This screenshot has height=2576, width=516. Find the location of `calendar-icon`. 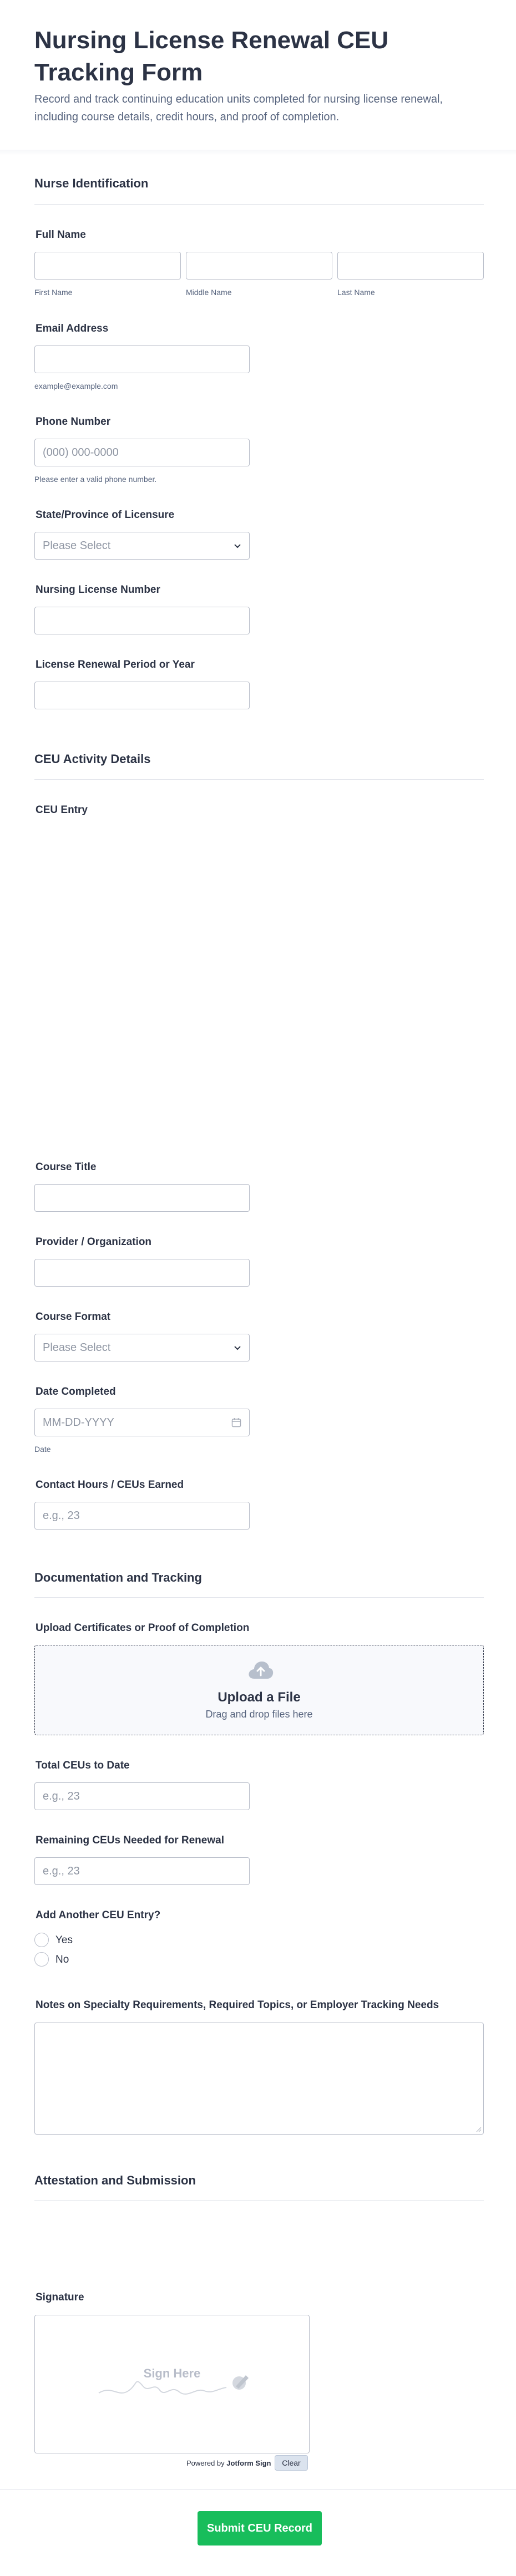

calendar-icon is located at coordinates (236, 1422).